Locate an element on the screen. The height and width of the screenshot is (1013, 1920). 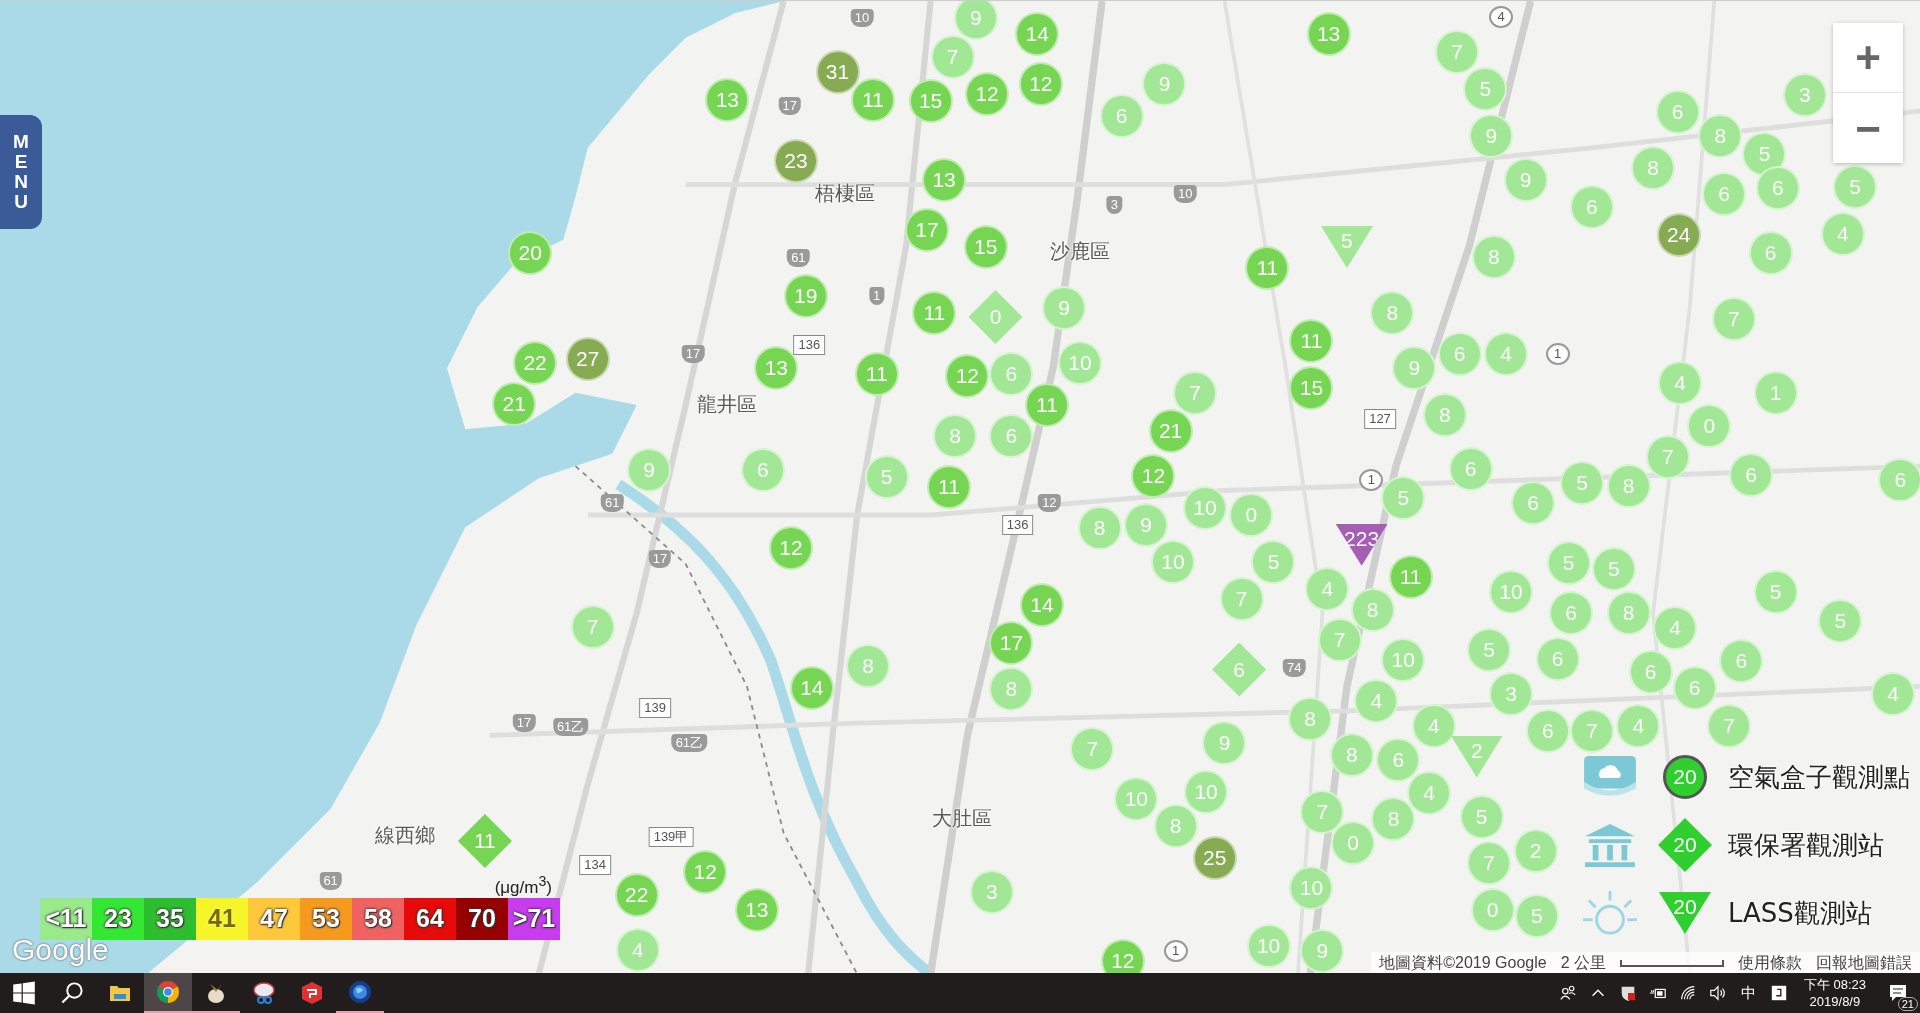
road-shield: 139甲 is located at coordinates (671, 837).